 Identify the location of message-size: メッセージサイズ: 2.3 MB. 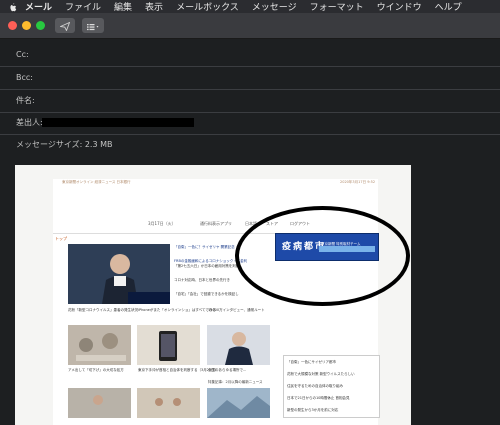
(250, 144).